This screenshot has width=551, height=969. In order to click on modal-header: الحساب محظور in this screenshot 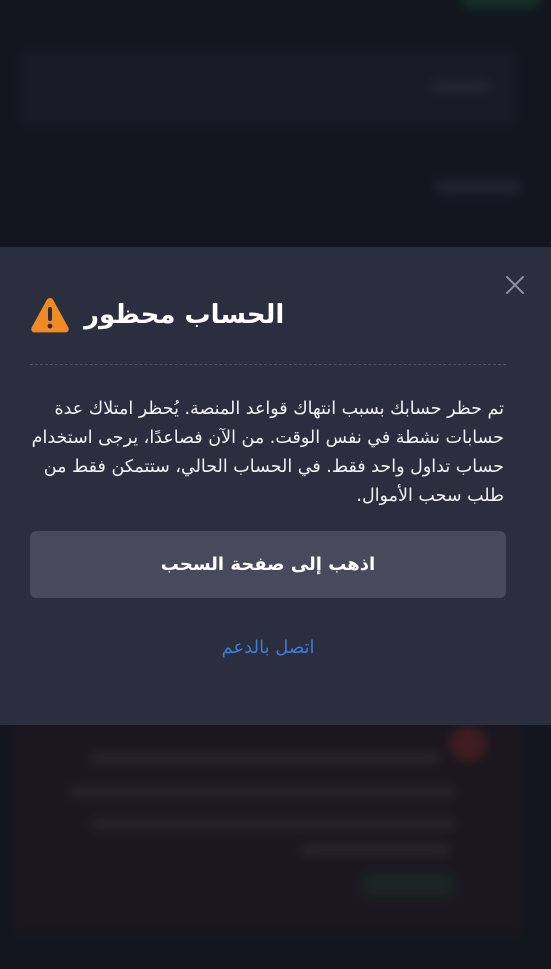, I will do `click(270, 315)`.